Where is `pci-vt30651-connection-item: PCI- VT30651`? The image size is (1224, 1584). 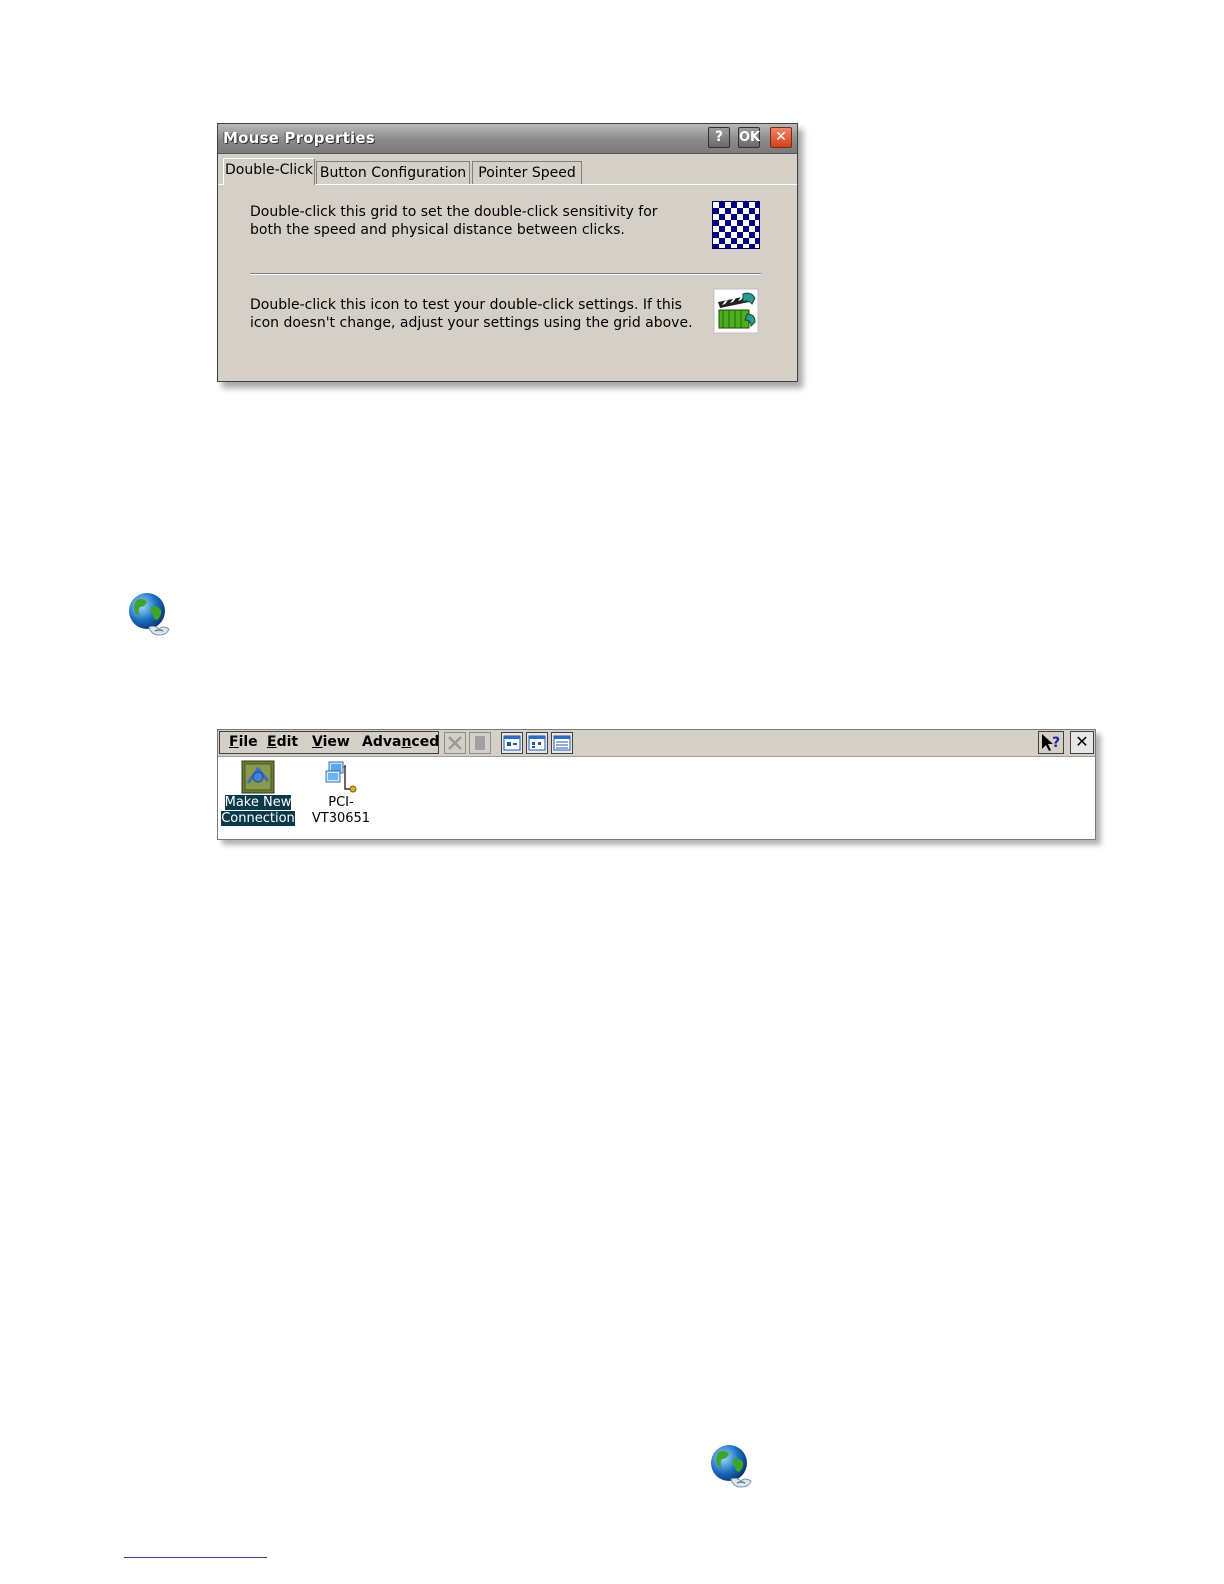
pci-vt30651-connection-item: PCI- VT30651 is located at coordinates (341, 791).